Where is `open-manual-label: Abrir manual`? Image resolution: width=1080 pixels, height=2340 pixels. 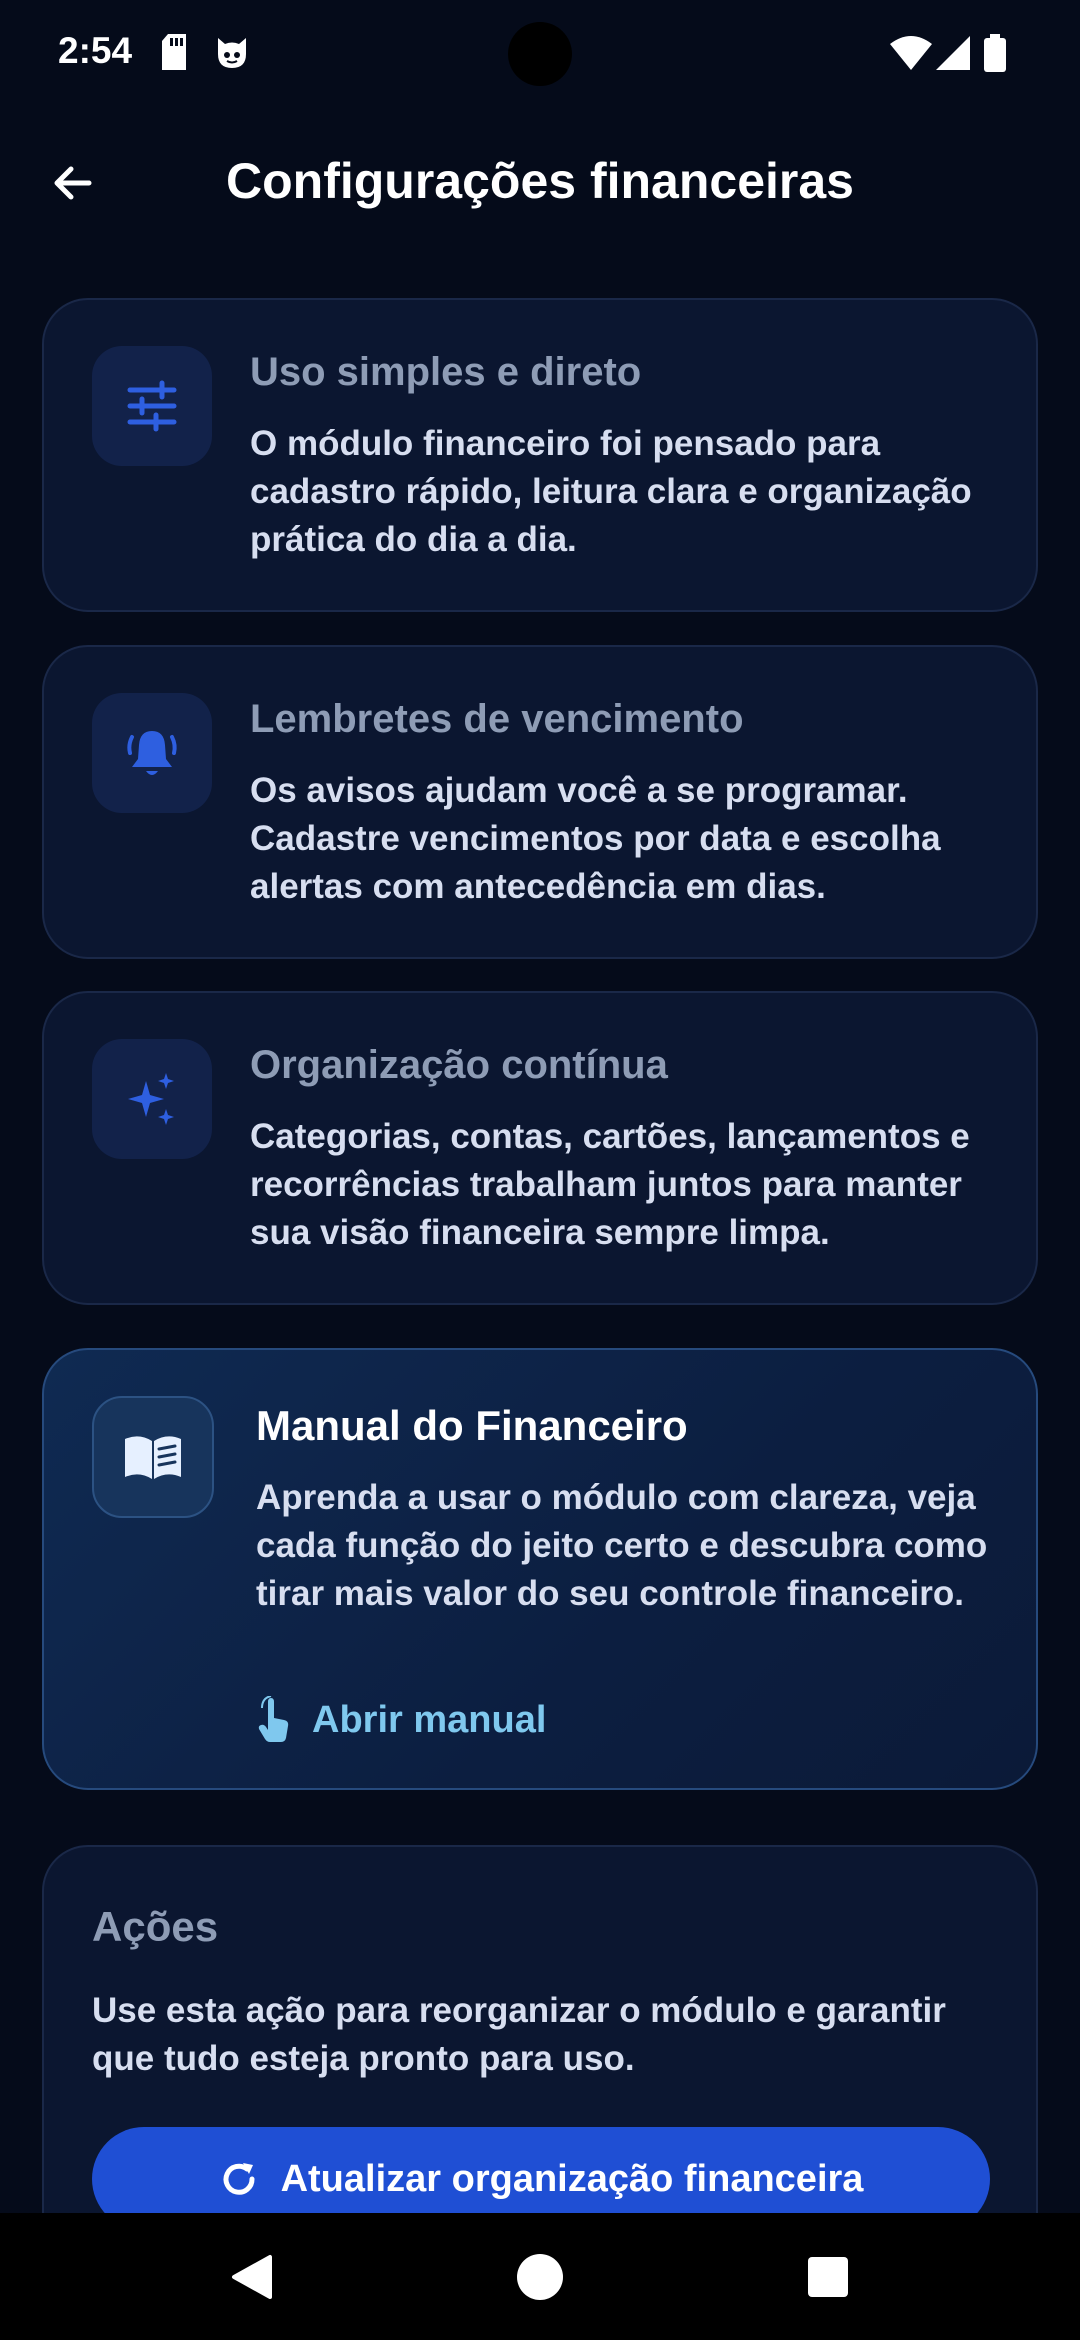
open-manual-label: Abrir manual is located at coordinates (429, 1719).